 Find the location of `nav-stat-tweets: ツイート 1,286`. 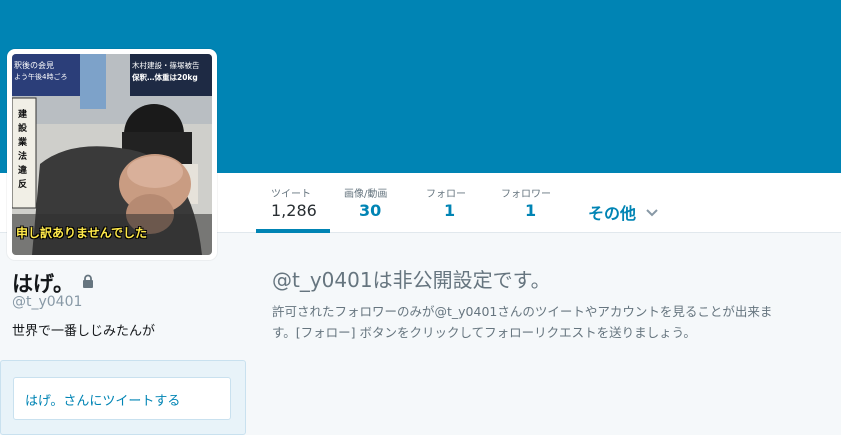

nav-stat-tweets: ツイート 1,286 is located at coordinates (293, 203).